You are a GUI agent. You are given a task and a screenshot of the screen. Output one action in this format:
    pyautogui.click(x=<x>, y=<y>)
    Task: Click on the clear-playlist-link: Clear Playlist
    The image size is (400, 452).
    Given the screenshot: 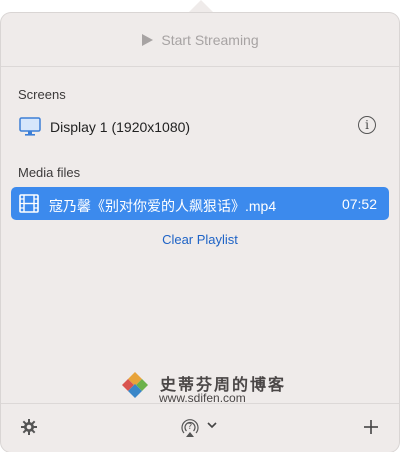 What is the action you would take?
    pyautogui.click(x=200, y=239)
    